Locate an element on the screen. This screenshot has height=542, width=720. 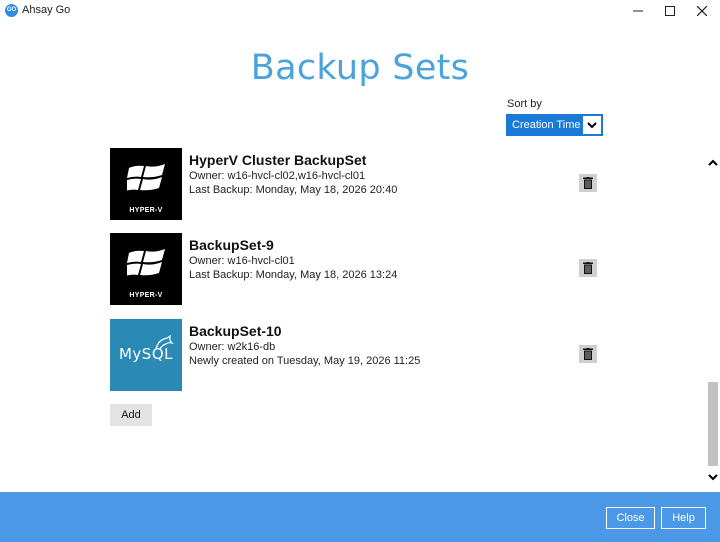
sort-selected-value: Creation Time is located at coordinates (546, 125).